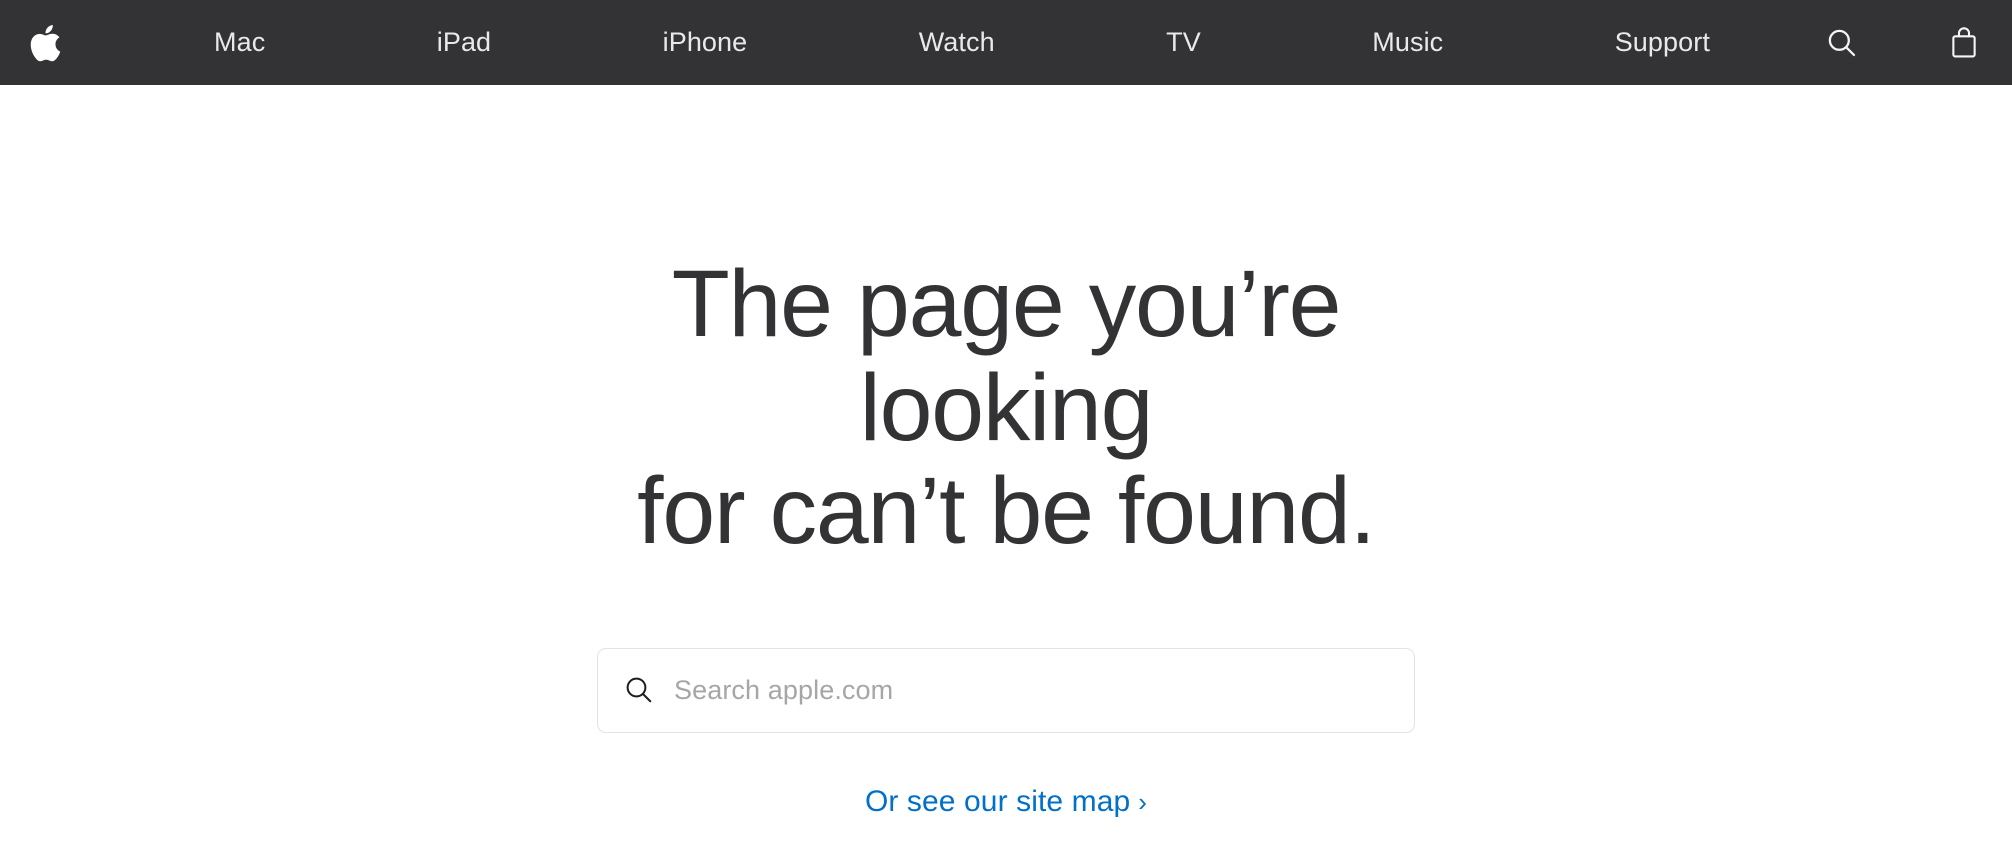 The height and width of the screenshot is (862, 2012). I want to click on global-nav-right, so click(1903, 43).